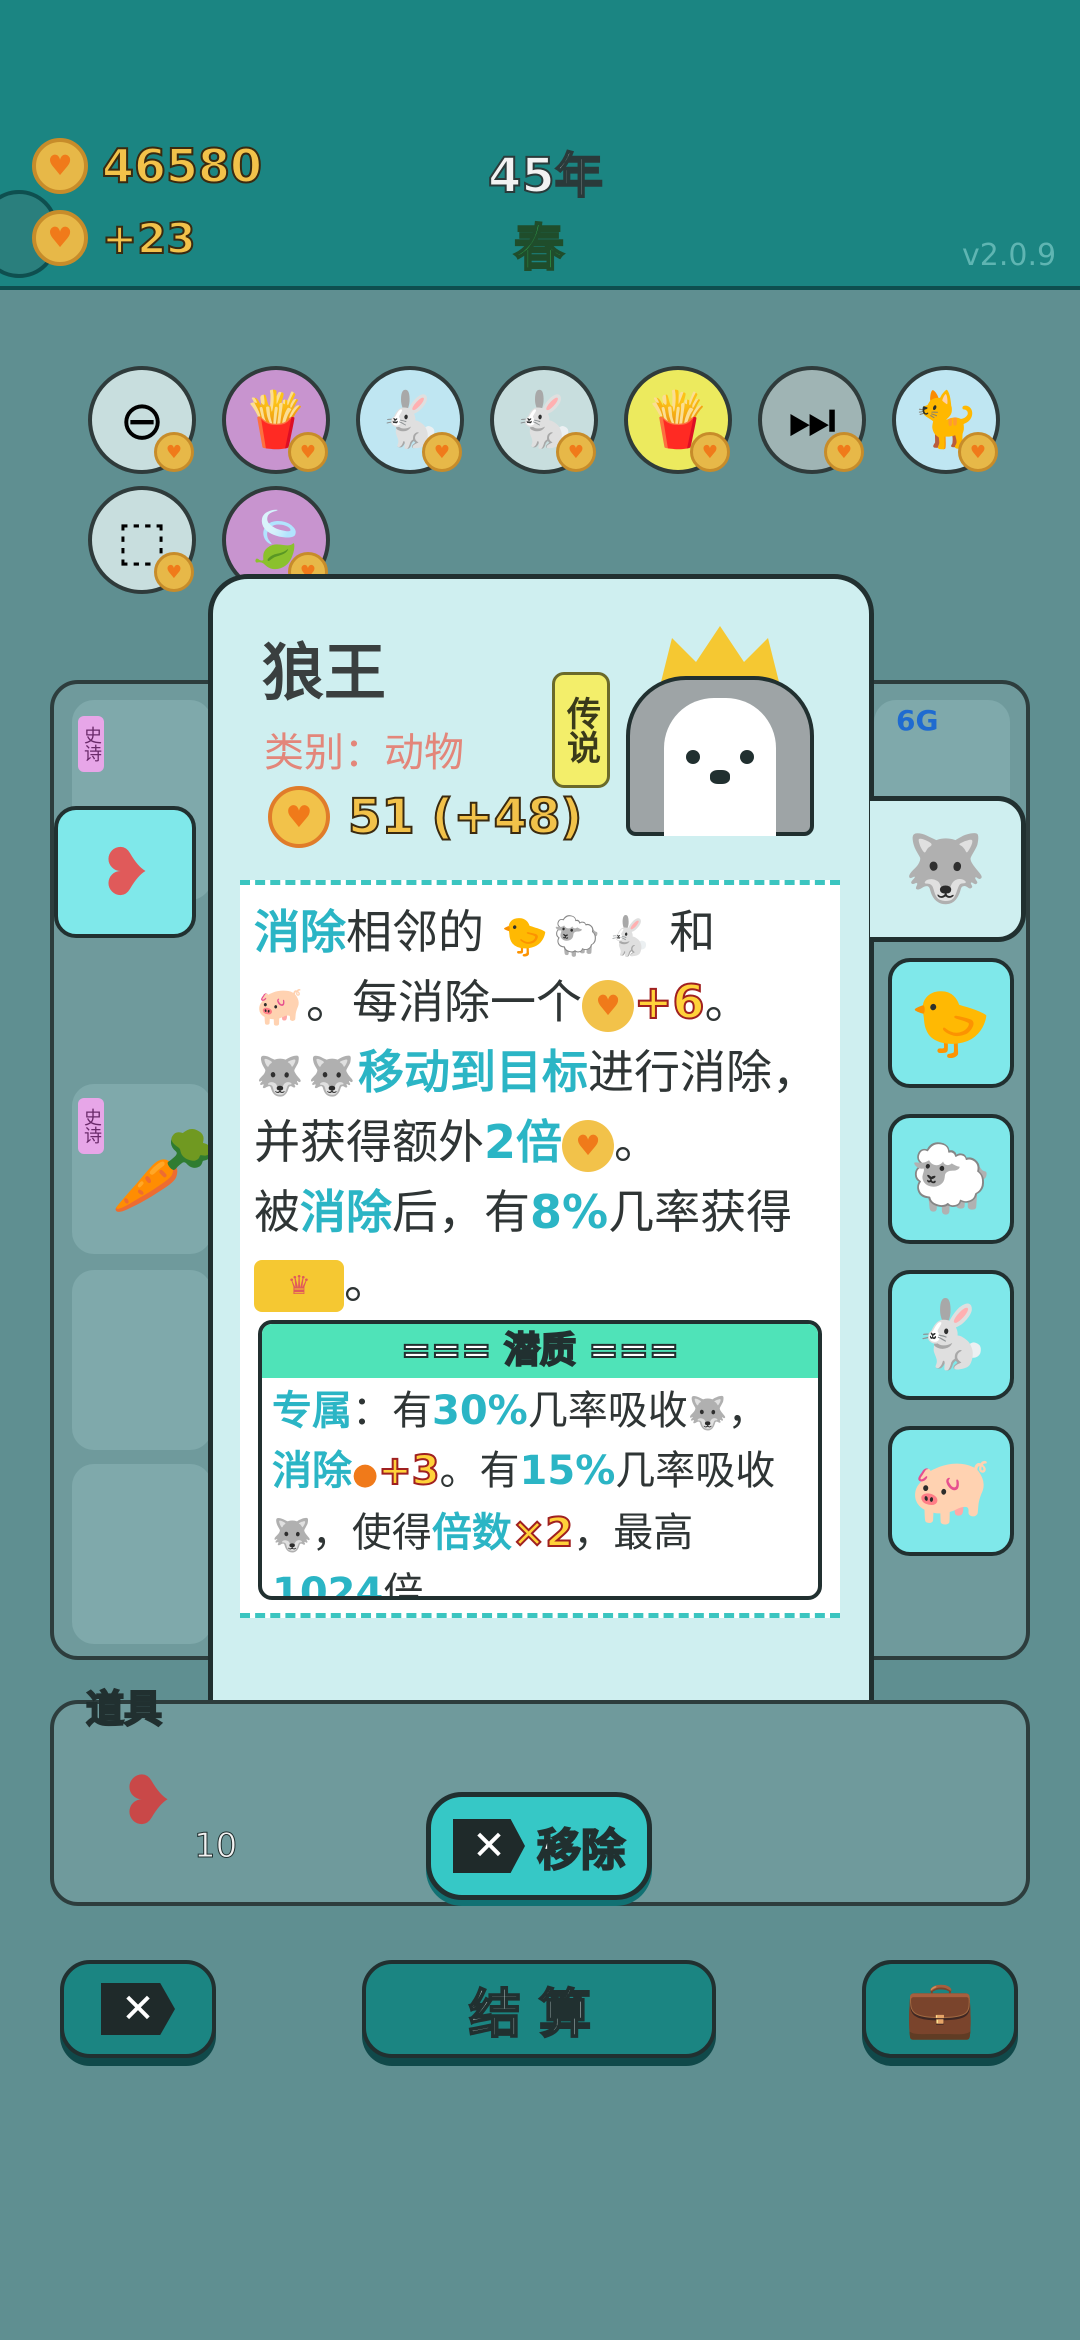  What do you see at coordinates (415, 932) in the screenshot?
I see `desc-text: 相邻的` at bounding box center [415, 932].